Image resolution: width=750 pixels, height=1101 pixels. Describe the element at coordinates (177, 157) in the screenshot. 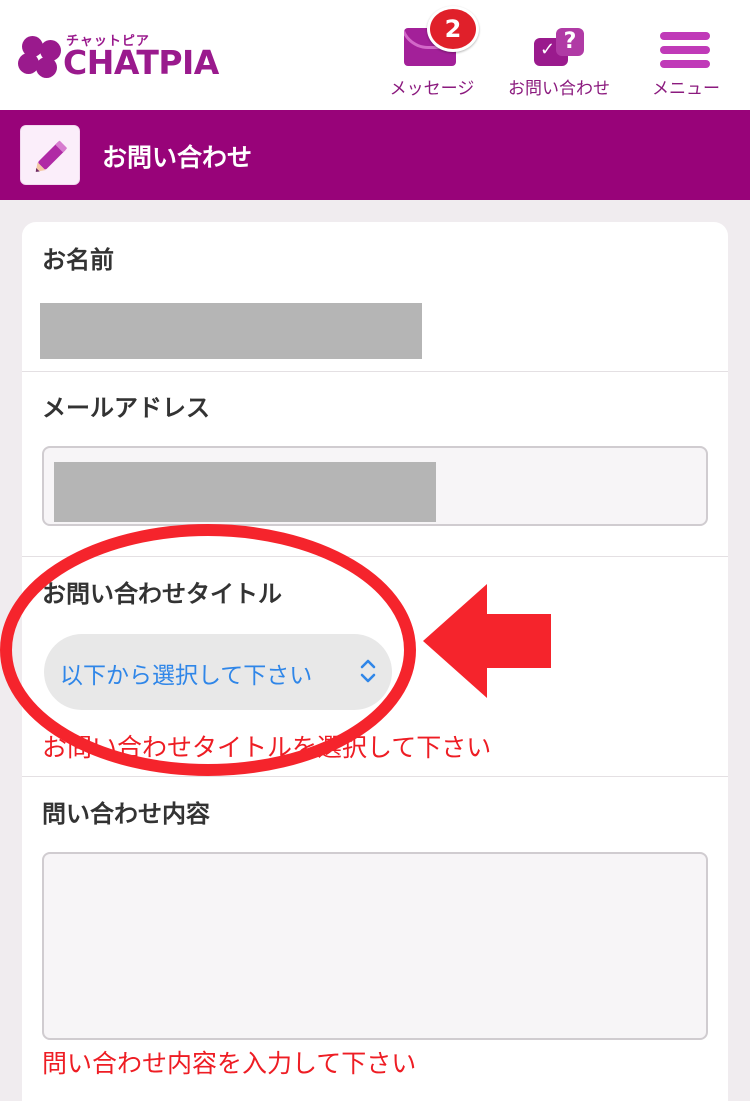

I see `page-title: お問い合わせ` at that location.